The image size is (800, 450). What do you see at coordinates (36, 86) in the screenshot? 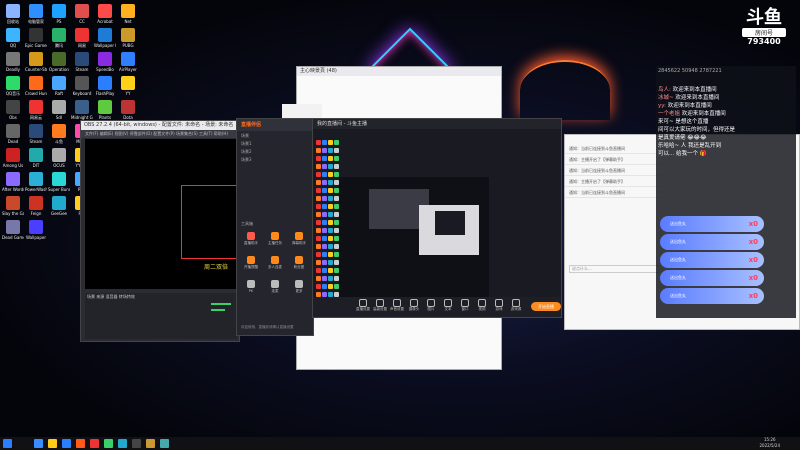
I see `desktop-icon: Crowd Hunger` at bounding box center [36, 86].